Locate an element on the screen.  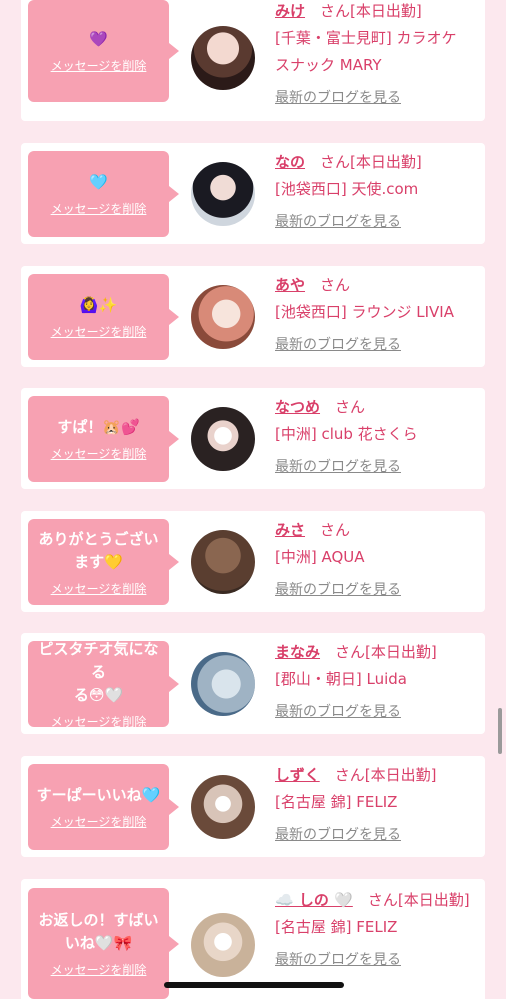
message-text: すぱ！🐹💕 is located at coordinates (98, 427).